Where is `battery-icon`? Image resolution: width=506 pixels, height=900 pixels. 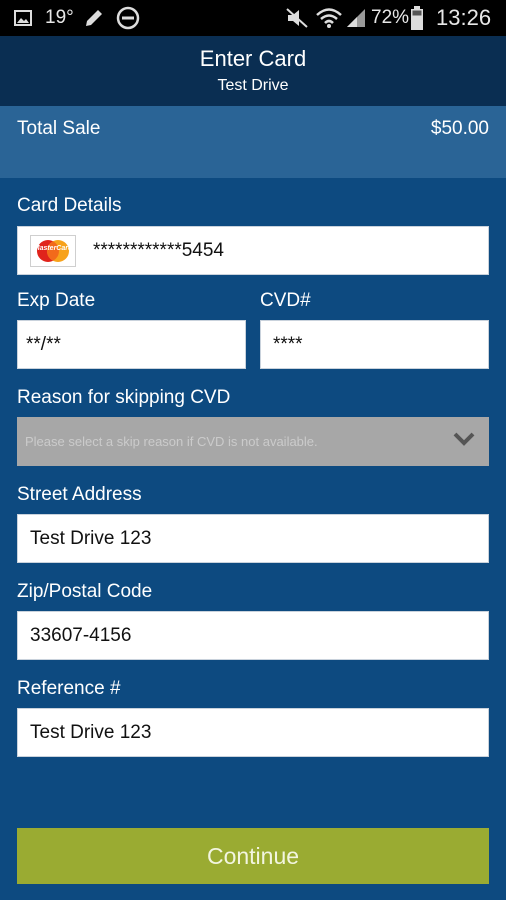 battery-icon is located at coordinates (417, 18).